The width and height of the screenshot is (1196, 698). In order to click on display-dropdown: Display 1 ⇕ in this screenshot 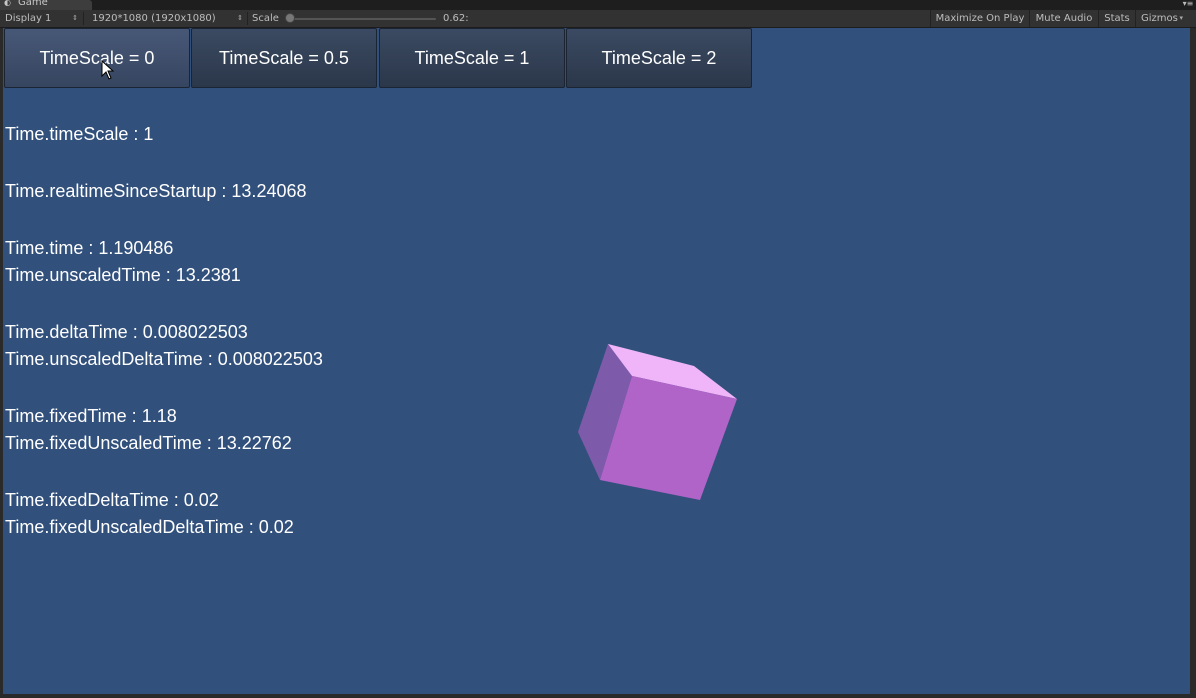, I will do `click(41, 18)`.